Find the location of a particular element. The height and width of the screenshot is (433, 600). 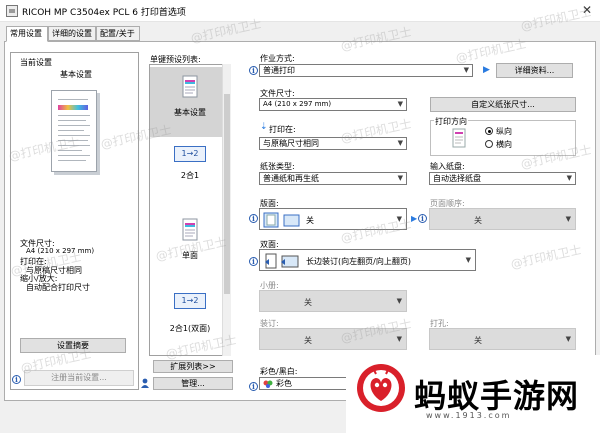

portrait-page-icon is located at coordinates (459, 138).